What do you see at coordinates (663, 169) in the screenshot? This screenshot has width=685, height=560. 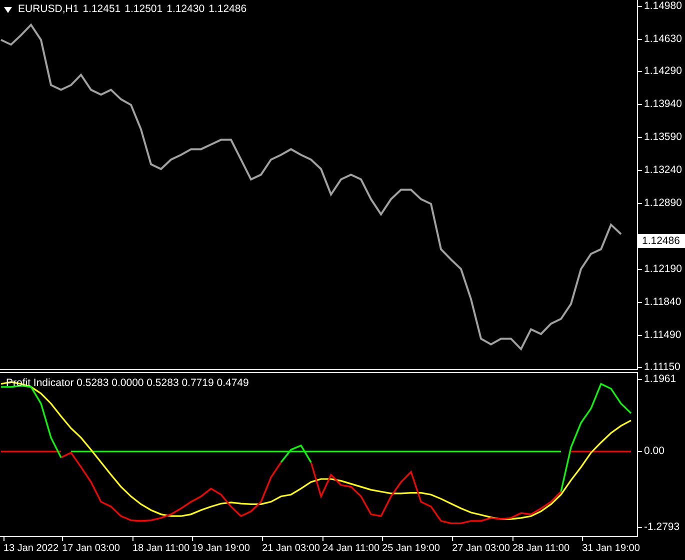 I see `price-label: 1.13240` at bounding box center [663, 169].